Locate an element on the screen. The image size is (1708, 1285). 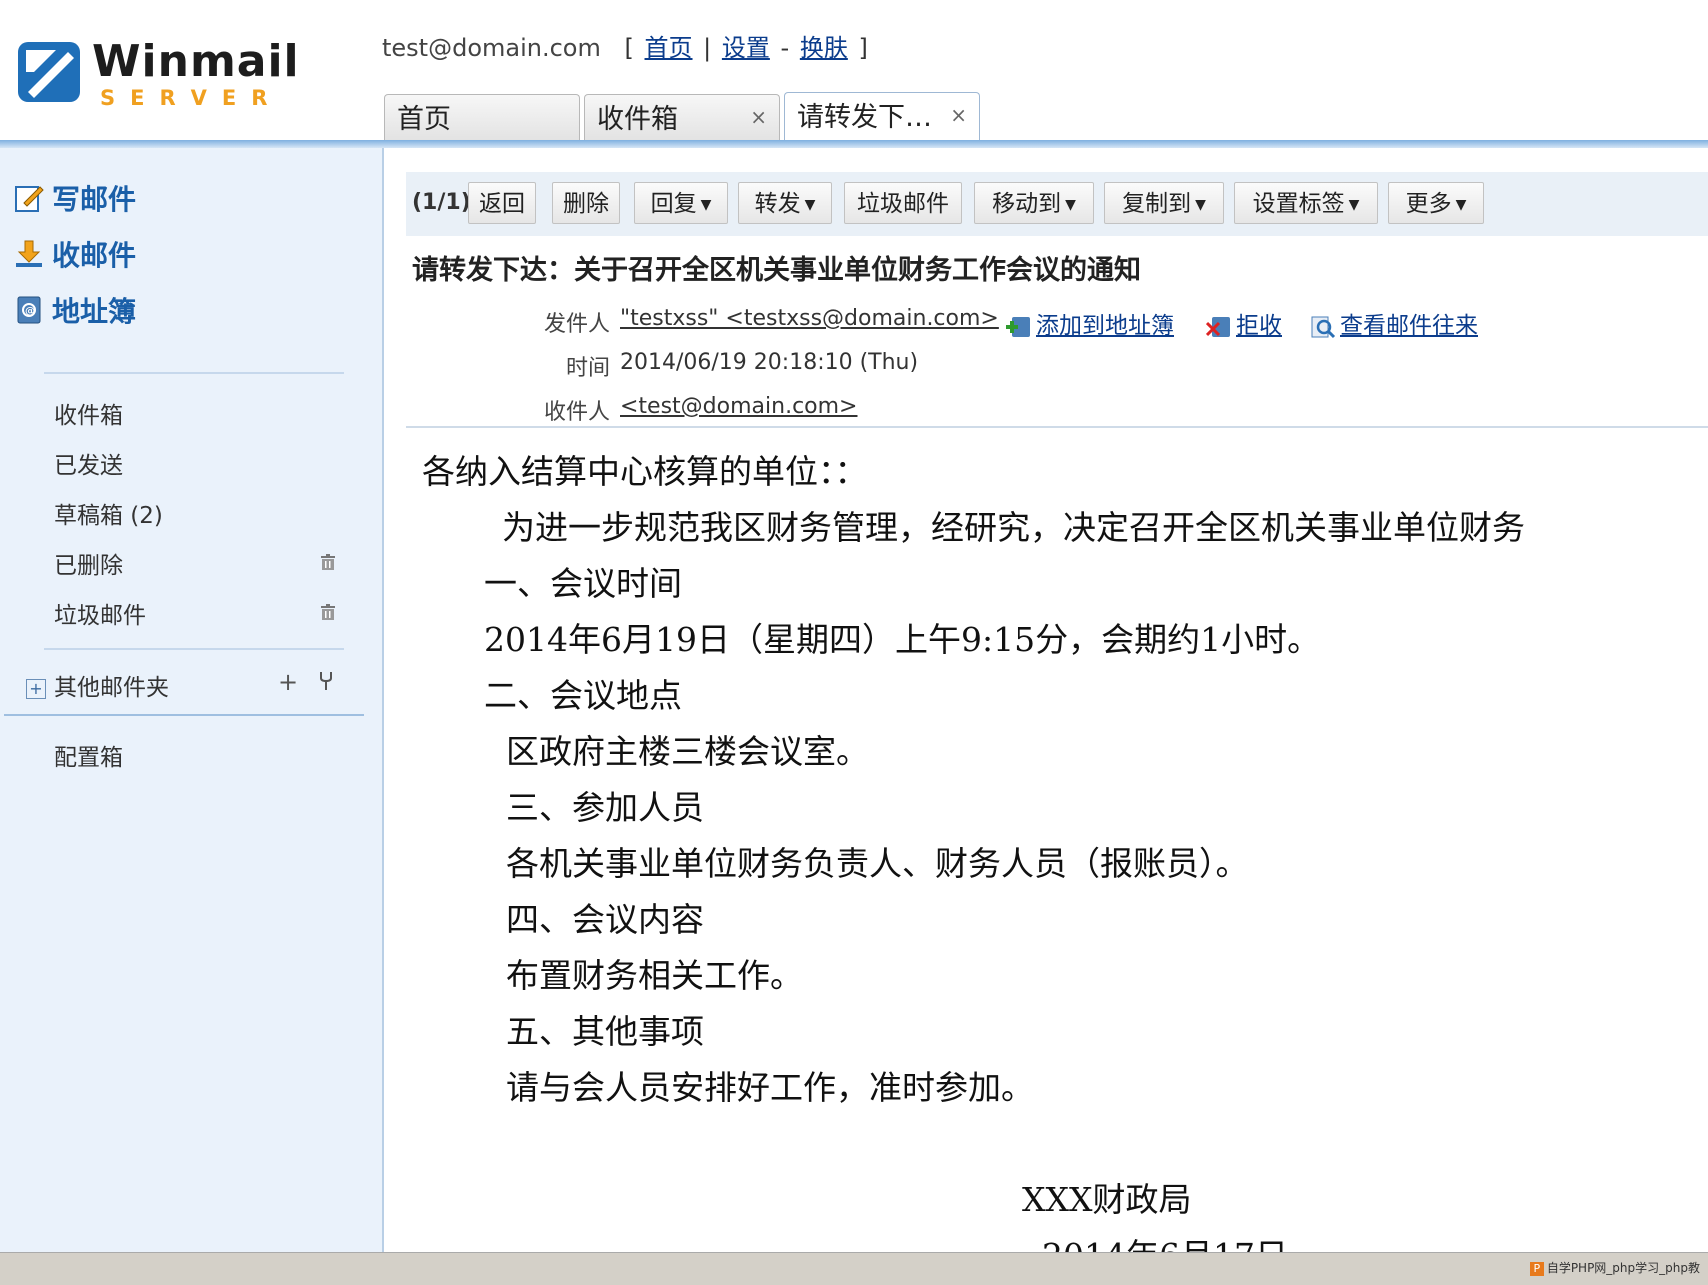
body-line: 2014年6月19日（星期四）上午9:15分，会期约1小时。 is located at coordinates (902, 639).